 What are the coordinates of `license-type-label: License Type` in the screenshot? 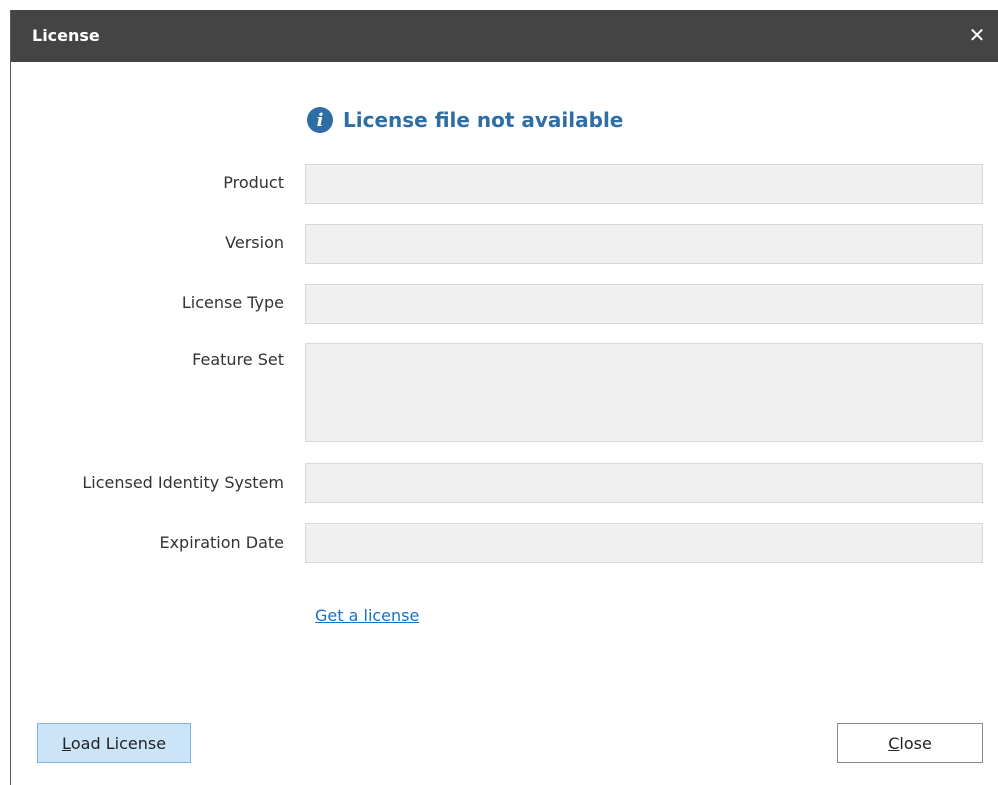 It's located at (232, 302).